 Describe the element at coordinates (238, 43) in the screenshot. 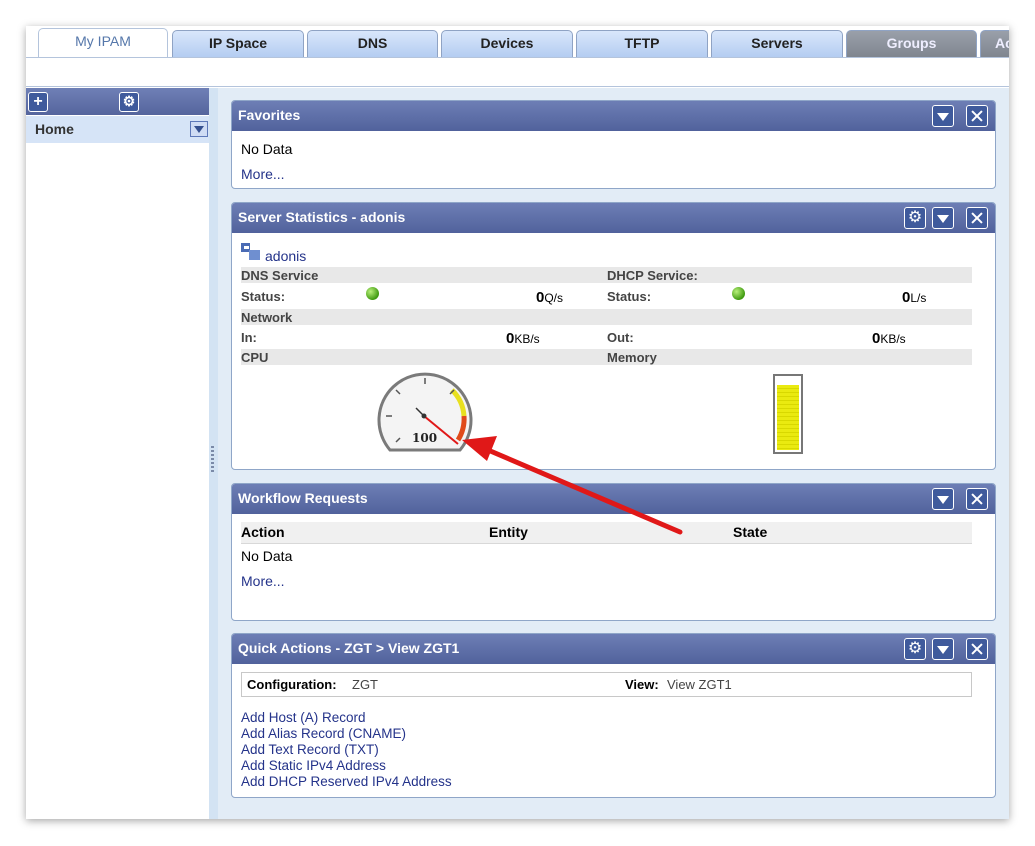

I see `tab-ip-space: IP Space` at that location.